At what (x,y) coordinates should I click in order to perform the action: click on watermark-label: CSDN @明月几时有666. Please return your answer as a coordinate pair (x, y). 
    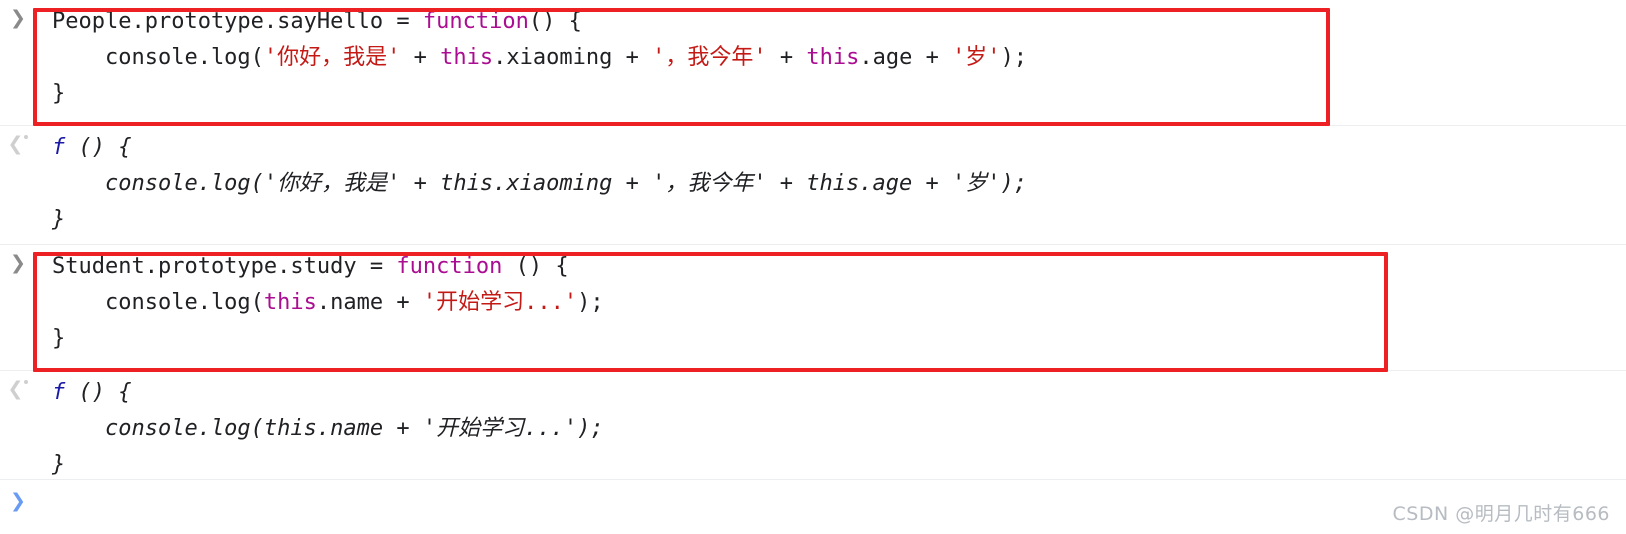
    Looking at the image, I should click on (1501, 514).